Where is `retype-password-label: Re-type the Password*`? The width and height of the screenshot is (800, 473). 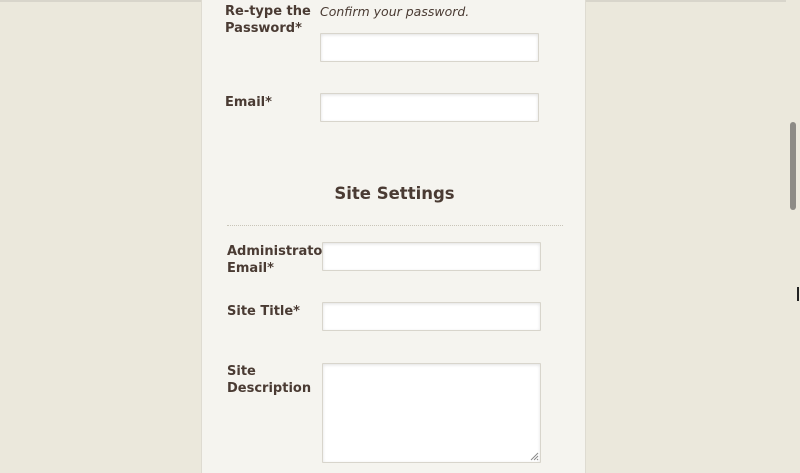
retype-password-label: Re-type the Password* is located at coordinates (268, 20).